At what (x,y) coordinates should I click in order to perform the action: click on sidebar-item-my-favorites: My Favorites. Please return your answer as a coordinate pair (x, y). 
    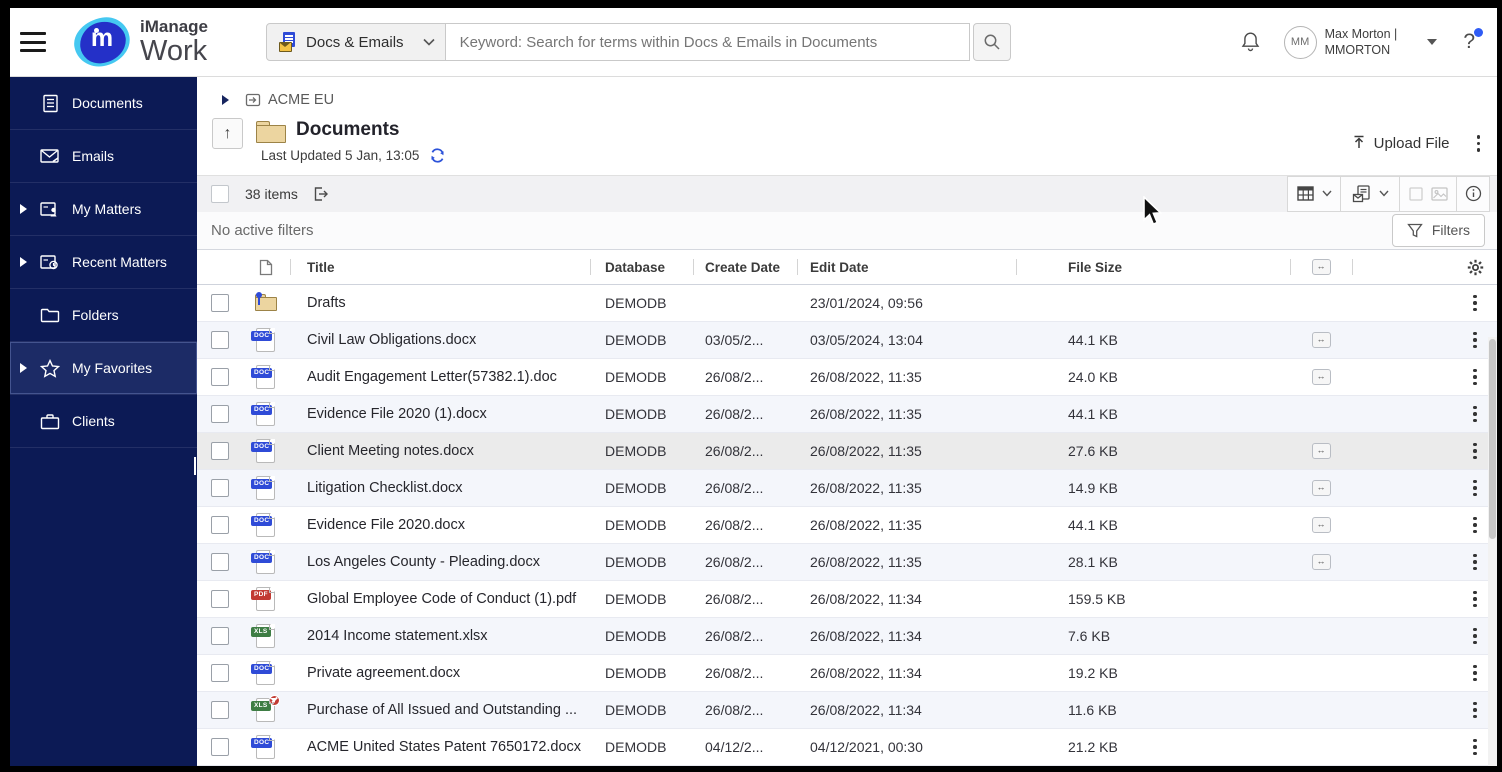
    Looking at the image, I should click on (103, 368).